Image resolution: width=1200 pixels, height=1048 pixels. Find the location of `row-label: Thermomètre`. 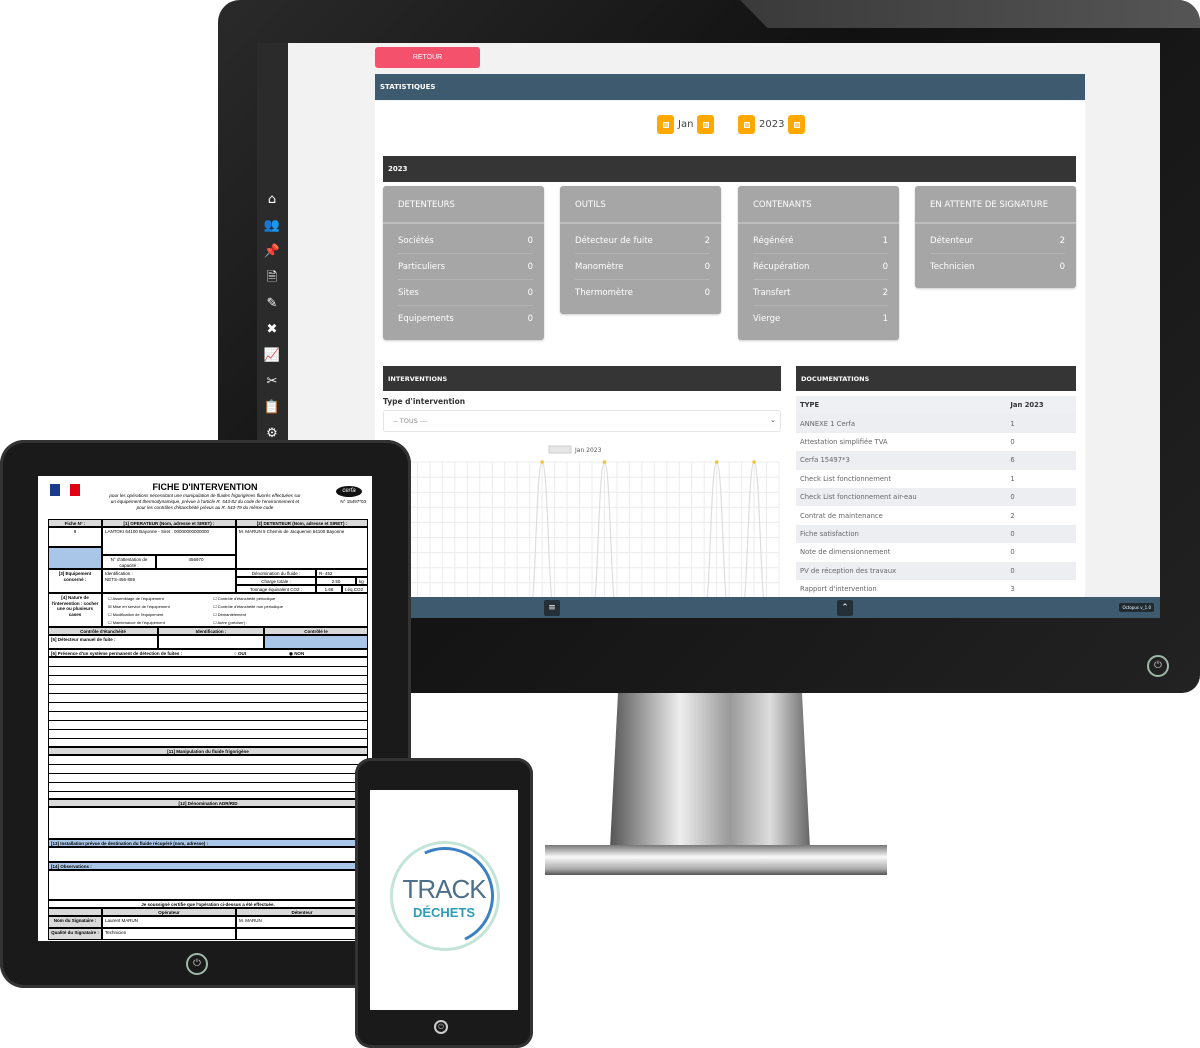

row-label: Thermomètre is located at coordinates (604, 293).